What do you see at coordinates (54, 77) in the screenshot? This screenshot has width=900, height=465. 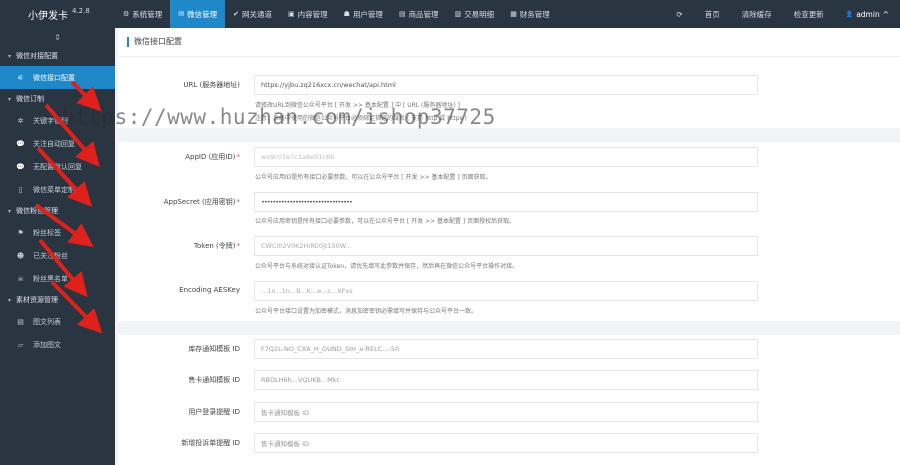 I see `sidebar-item-label: 微信接口配置` at bounding box center [54, 77].